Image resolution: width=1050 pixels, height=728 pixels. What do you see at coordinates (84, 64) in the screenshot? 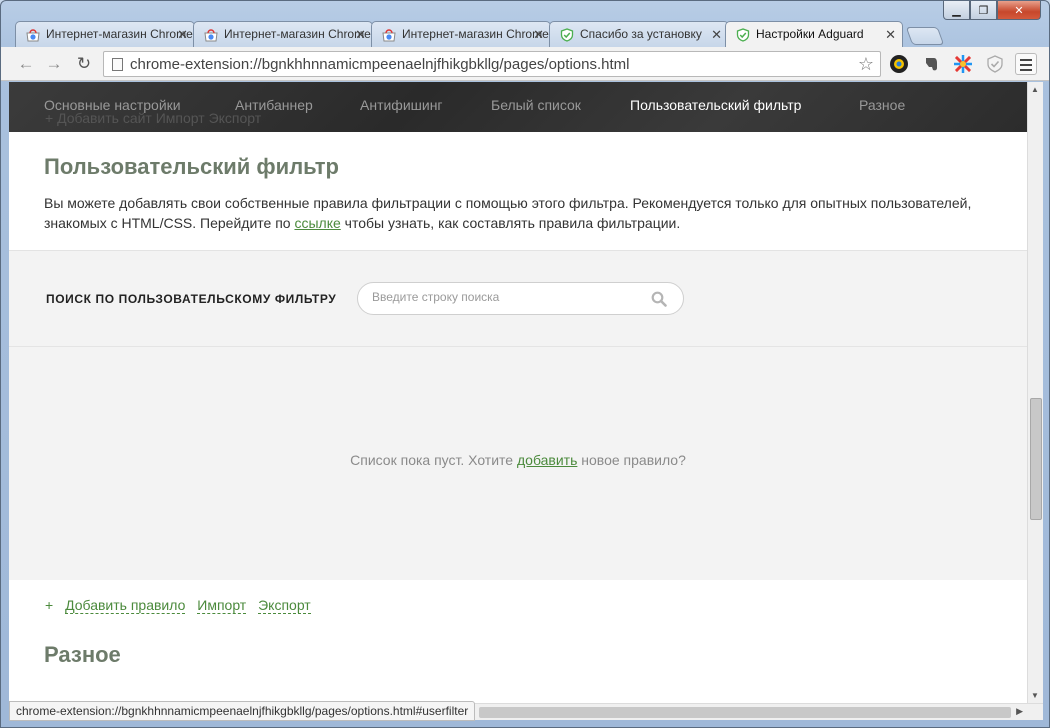
I see `reload-icon: ↻` at bounding box center [84, 64].